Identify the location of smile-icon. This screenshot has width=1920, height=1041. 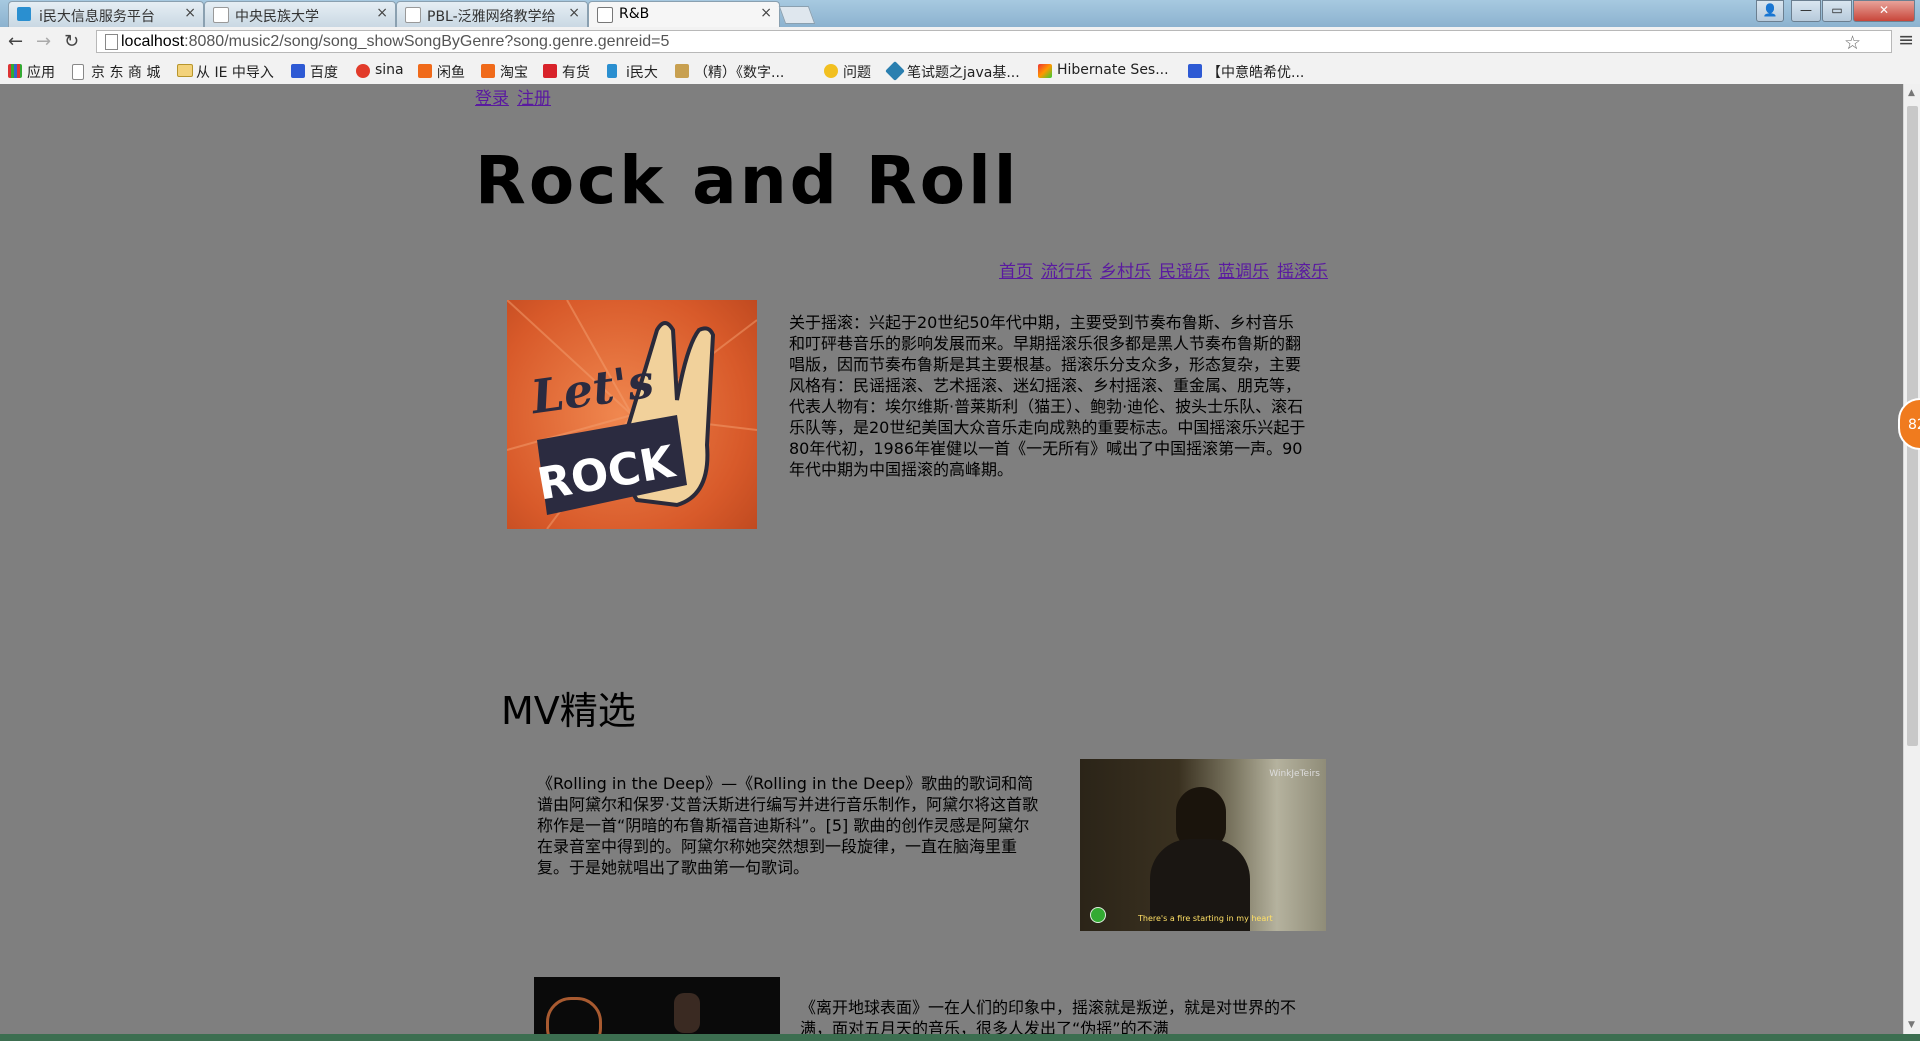
(831, 71).